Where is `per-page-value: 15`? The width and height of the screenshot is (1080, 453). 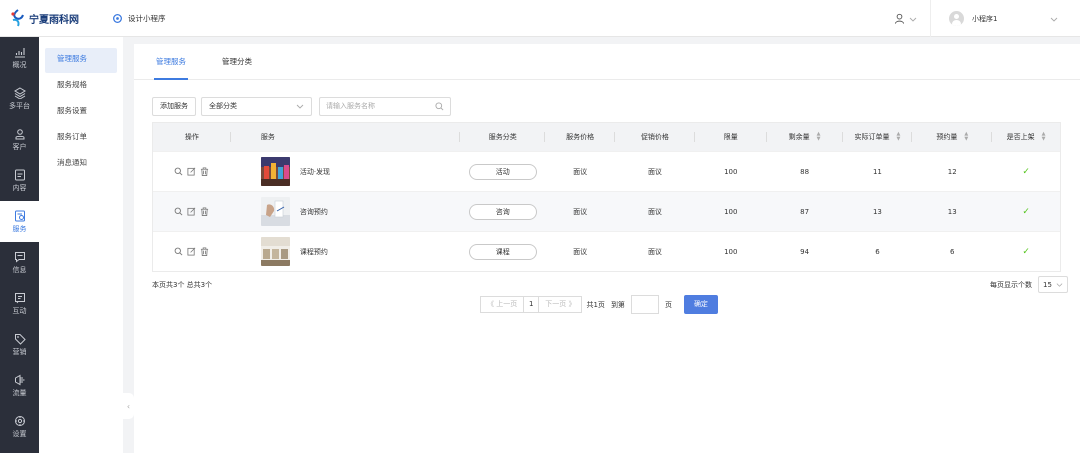 per-page-value: 15 is located at coordinates (1047, 284).